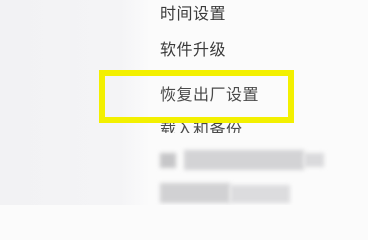  I want to click on blurred-menu-item, so click(244, 160).